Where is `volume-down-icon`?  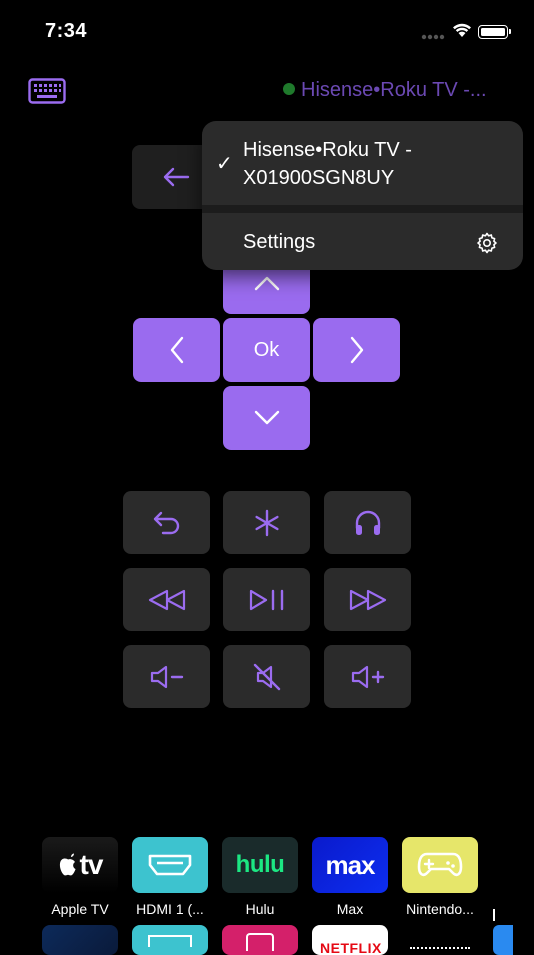
volume-down-icon is located at coordinates (166, 676).